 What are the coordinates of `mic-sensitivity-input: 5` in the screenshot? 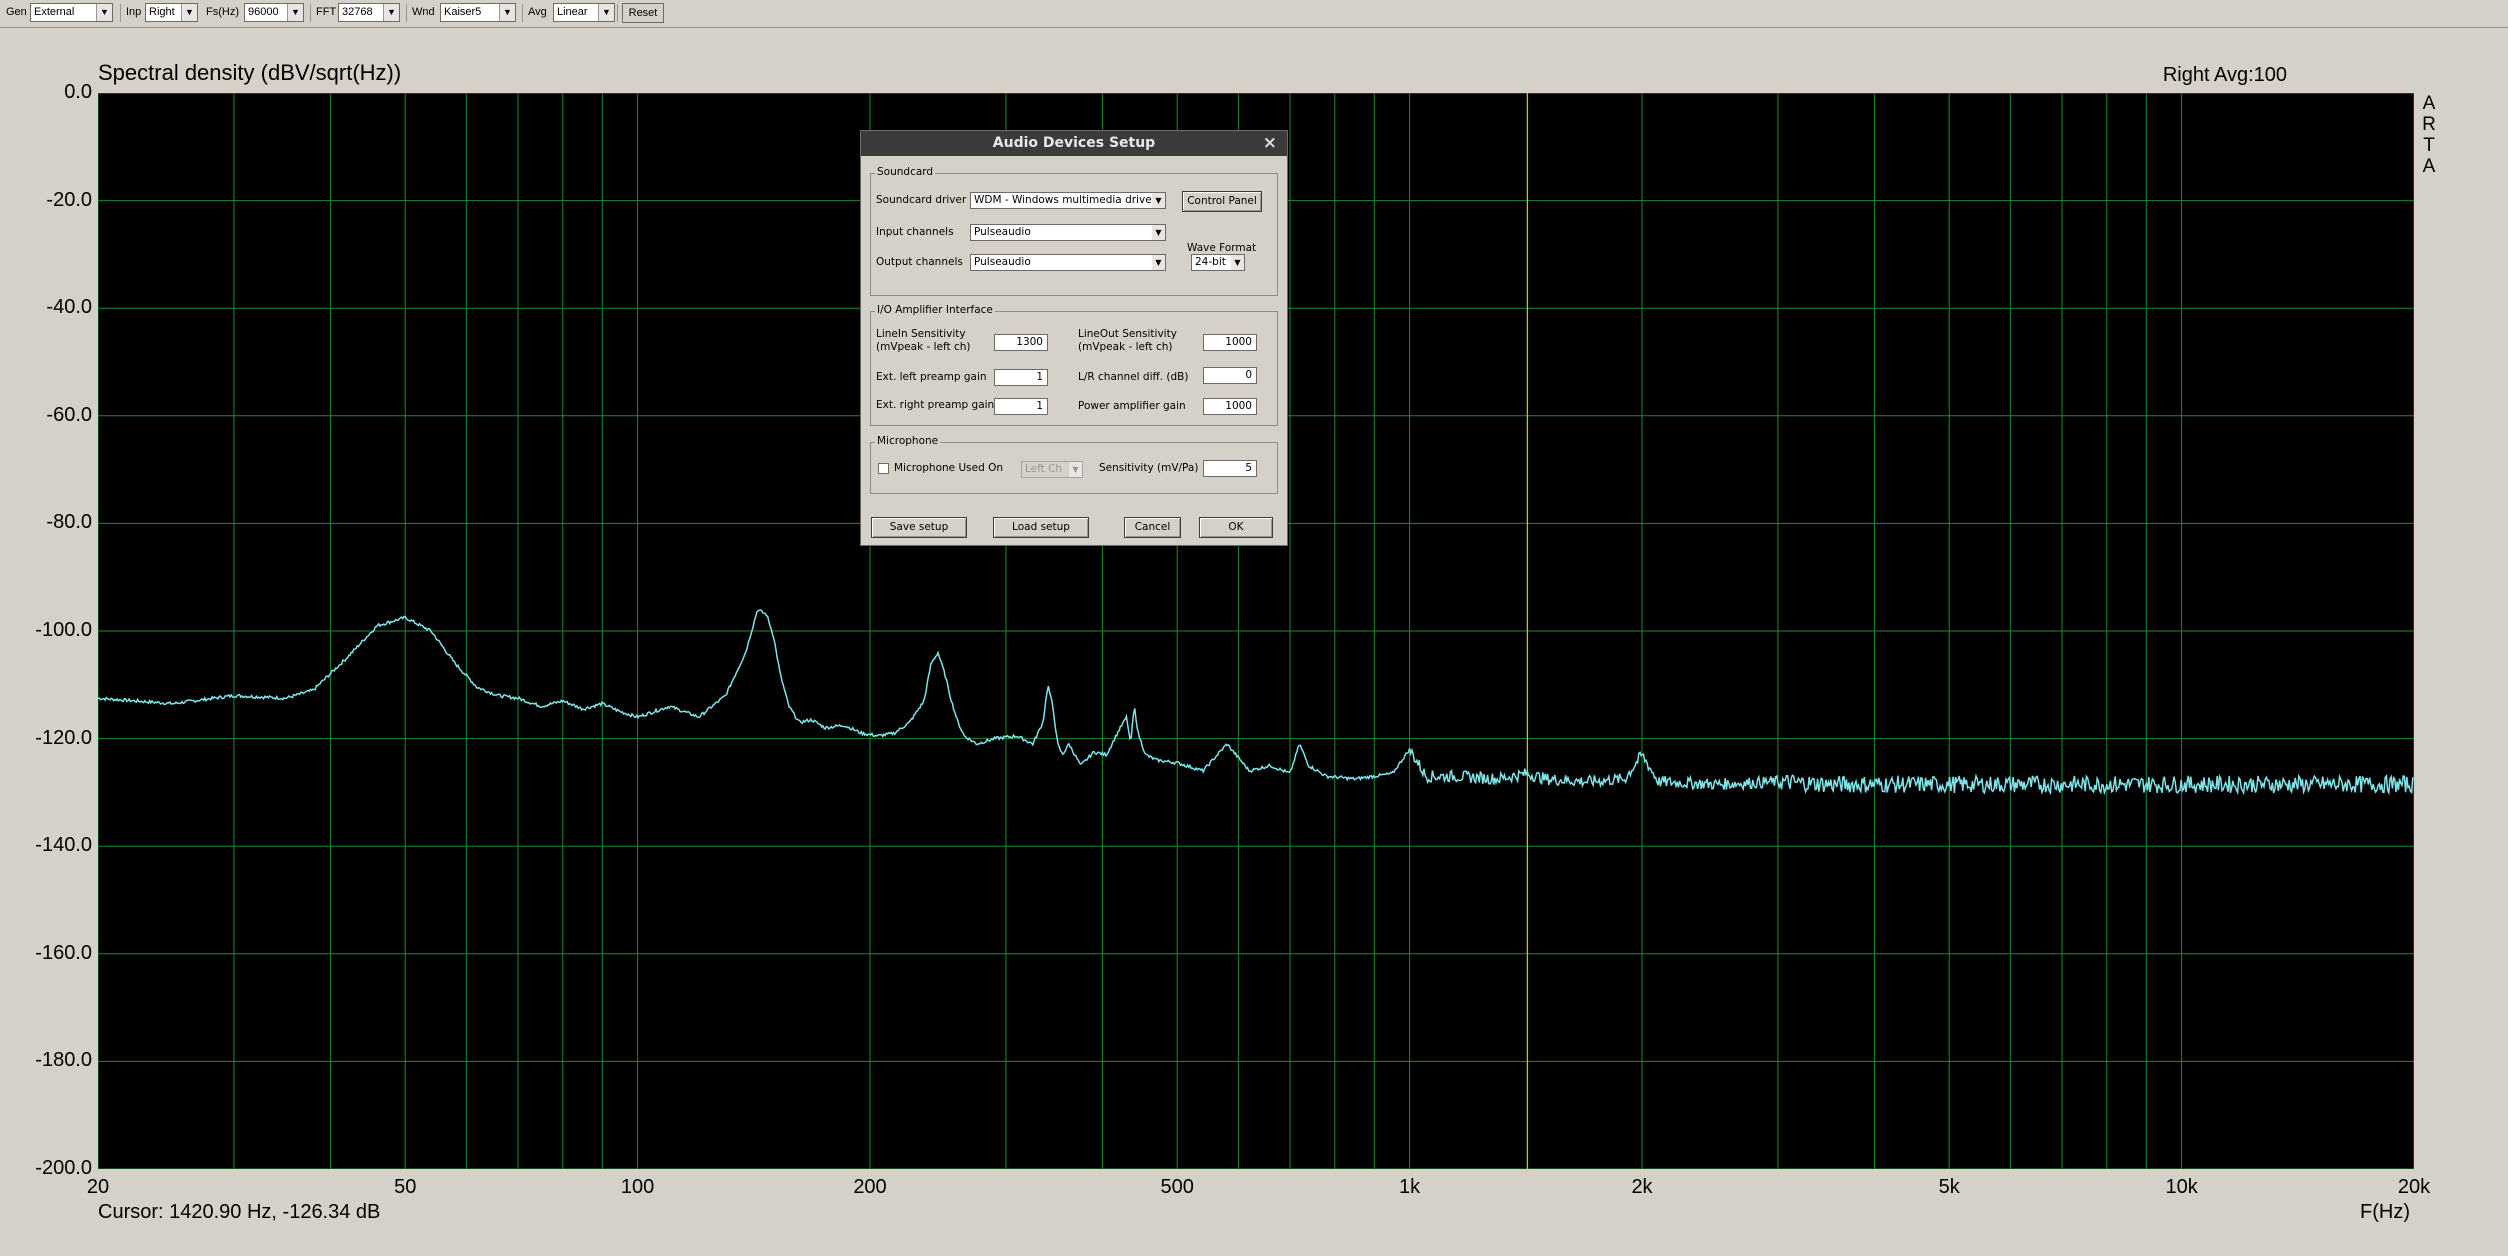 It's located at (1230, 468).